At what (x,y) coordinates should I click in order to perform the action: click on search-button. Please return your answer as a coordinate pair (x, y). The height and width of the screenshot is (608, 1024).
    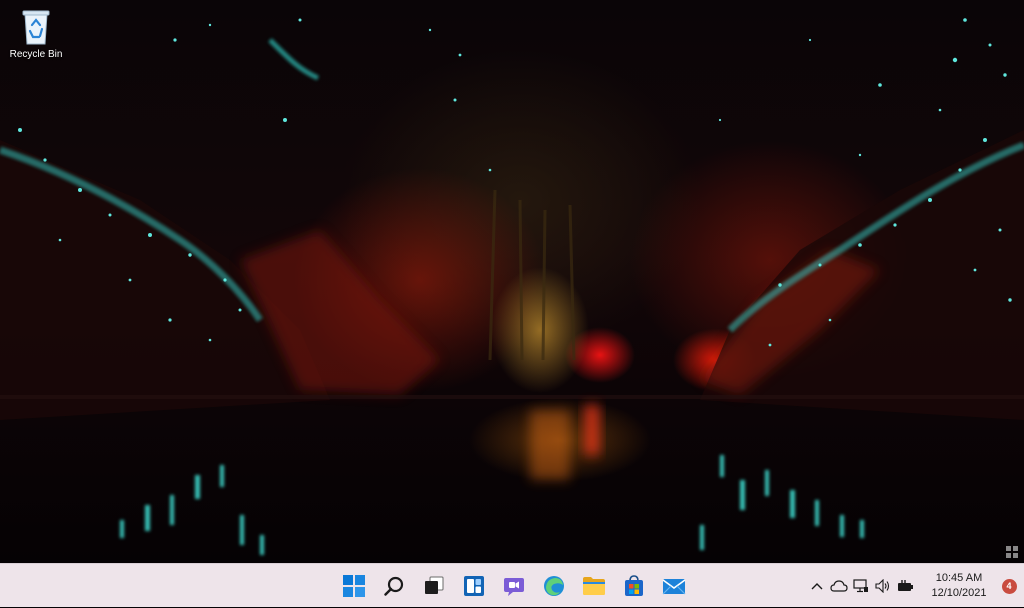
    Looking at the image, I should click on (394, 586).